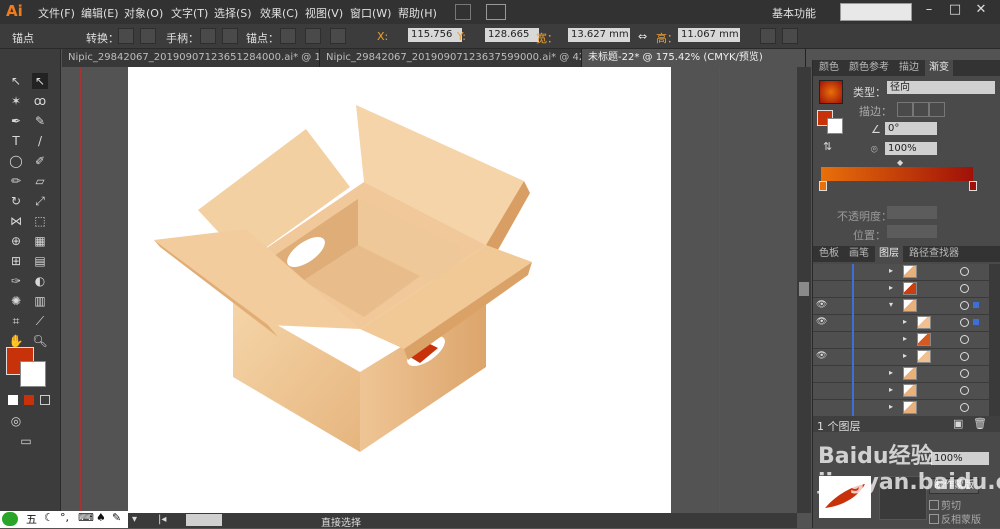 The width and height of the screenshot is (1000, 529). Describe the element at coordinates (101, 517) in the screenshot. I see `ime-skin-icon: ♠` at that location.